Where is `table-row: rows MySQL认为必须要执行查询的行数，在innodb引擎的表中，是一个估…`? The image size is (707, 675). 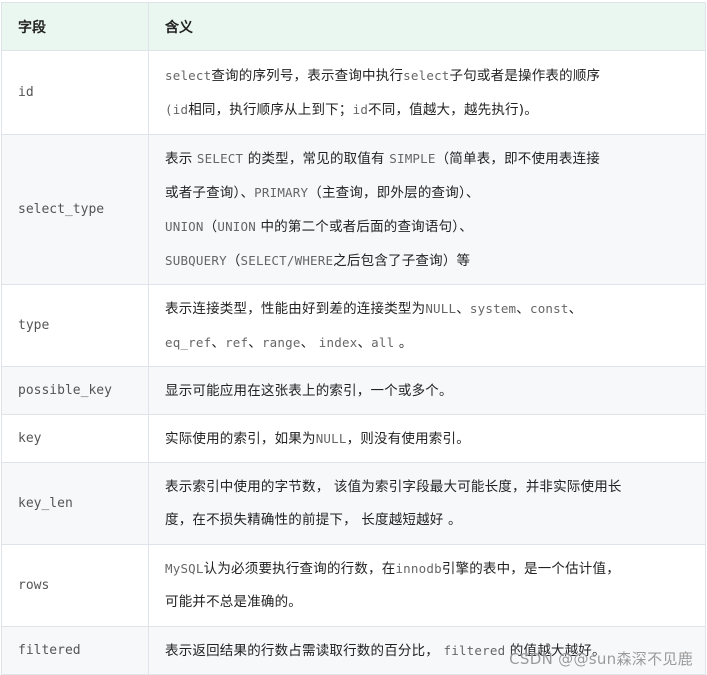 table-row: rows MySQL认为必须要执行查询的行数，在innodb引擎的表中，是一个估… is located at coordinates (353, 585).